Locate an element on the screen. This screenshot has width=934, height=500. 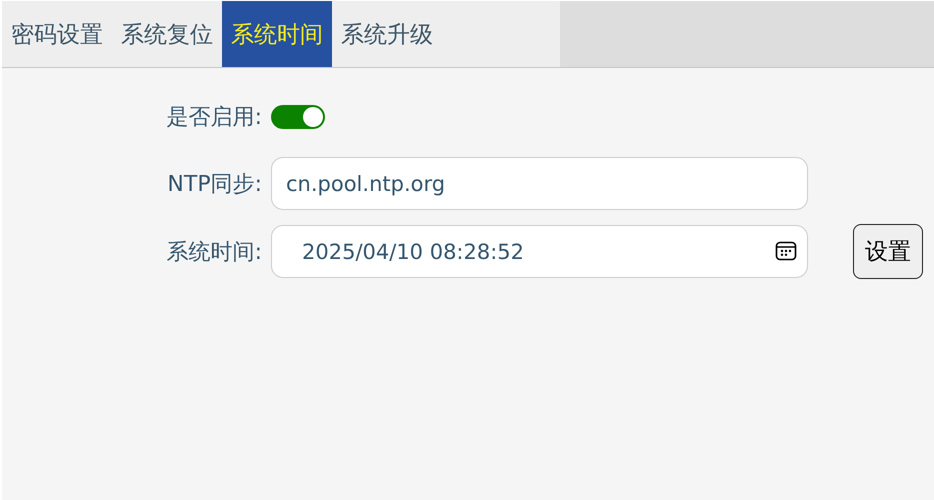
datetime-field: 2025/04/10 08:28:52 is located at coordinates (539, 251).